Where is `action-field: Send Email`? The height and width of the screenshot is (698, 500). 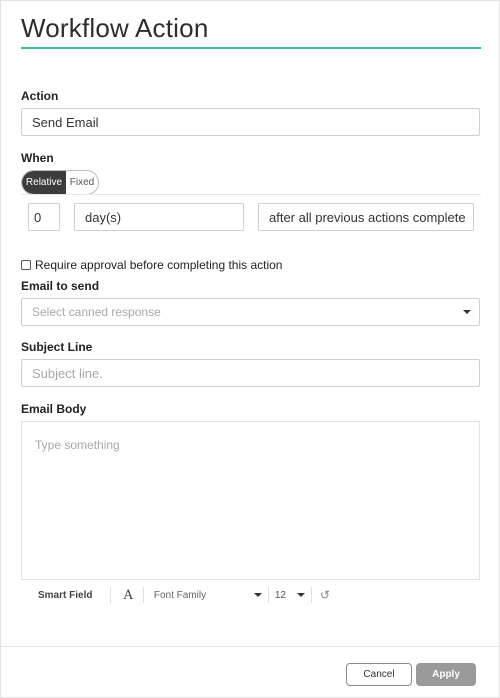 action-field: Send Email is located at coordinates (250, 122).